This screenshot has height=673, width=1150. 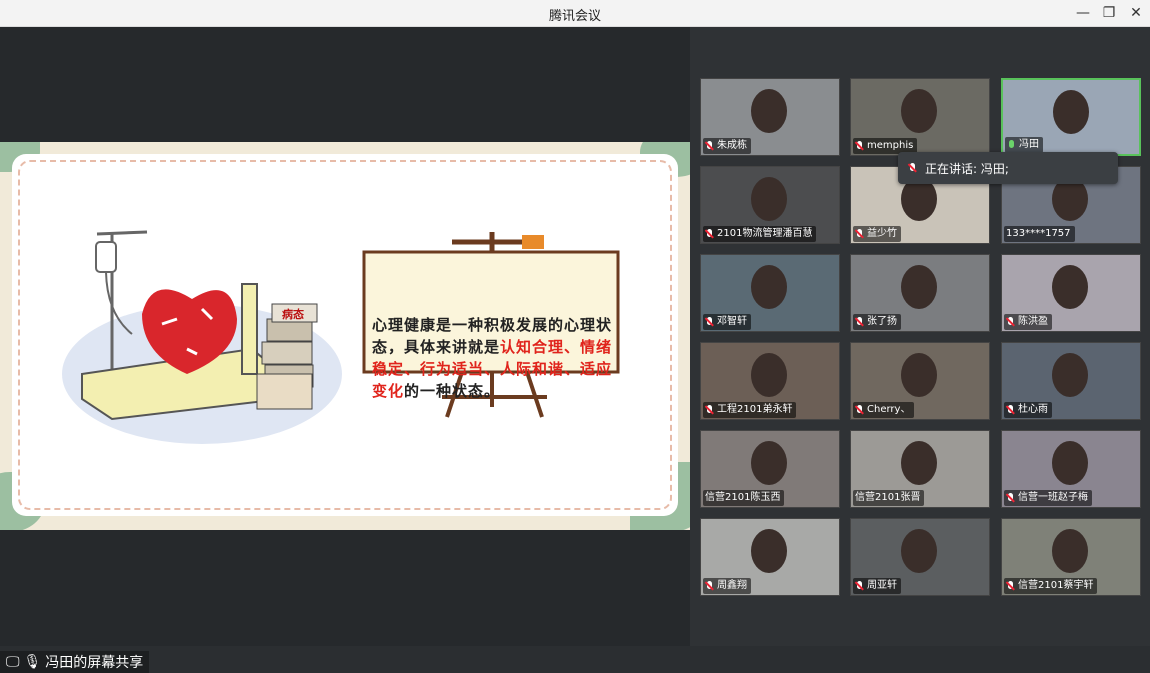 What do you see at coordinates (94, 663) in the screenshot?
I see `screen-share-label: 冯田的屏幕共享` at bounding box center [94, 663].